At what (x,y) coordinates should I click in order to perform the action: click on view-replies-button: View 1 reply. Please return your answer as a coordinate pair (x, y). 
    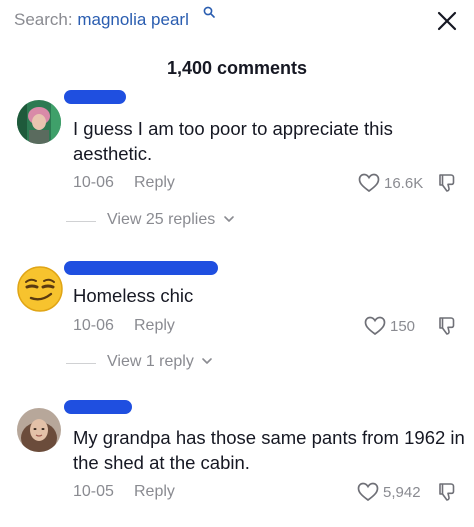
    Looking at the image, I should click on (151, 363).